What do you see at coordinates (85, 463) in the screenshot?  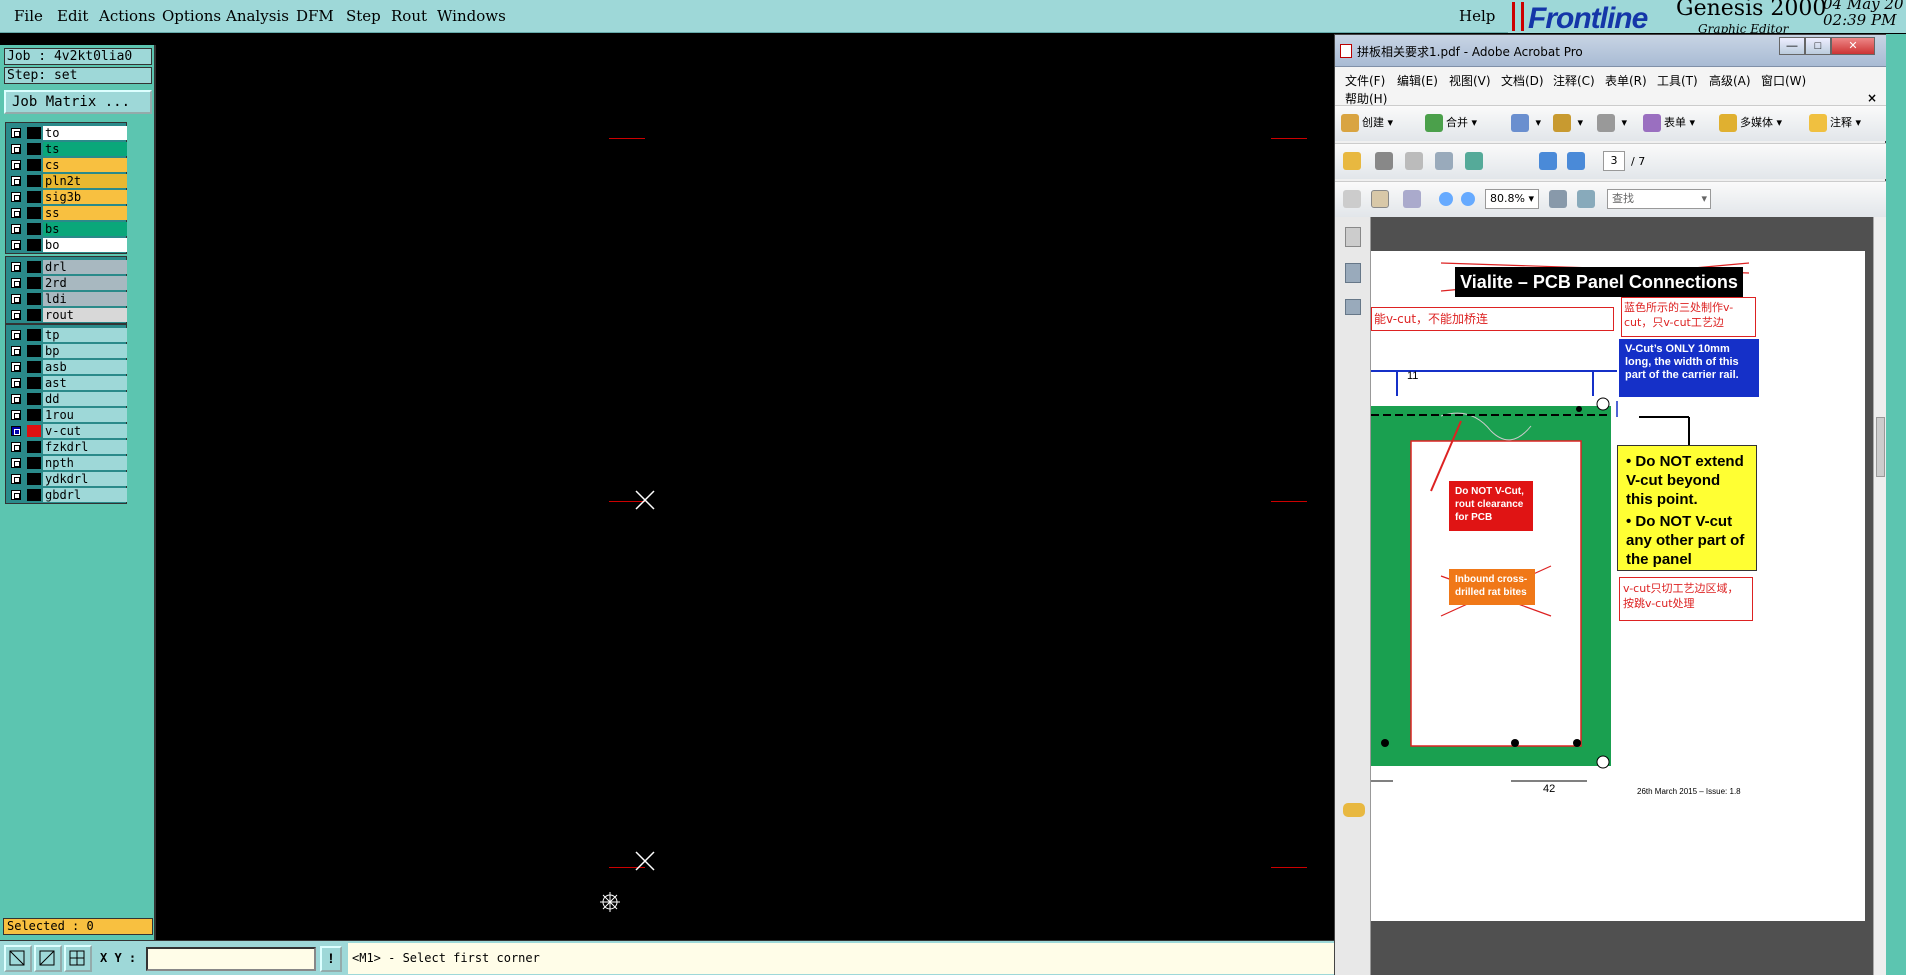 I see `layer-name: npth` at bounding box center [85, 463].